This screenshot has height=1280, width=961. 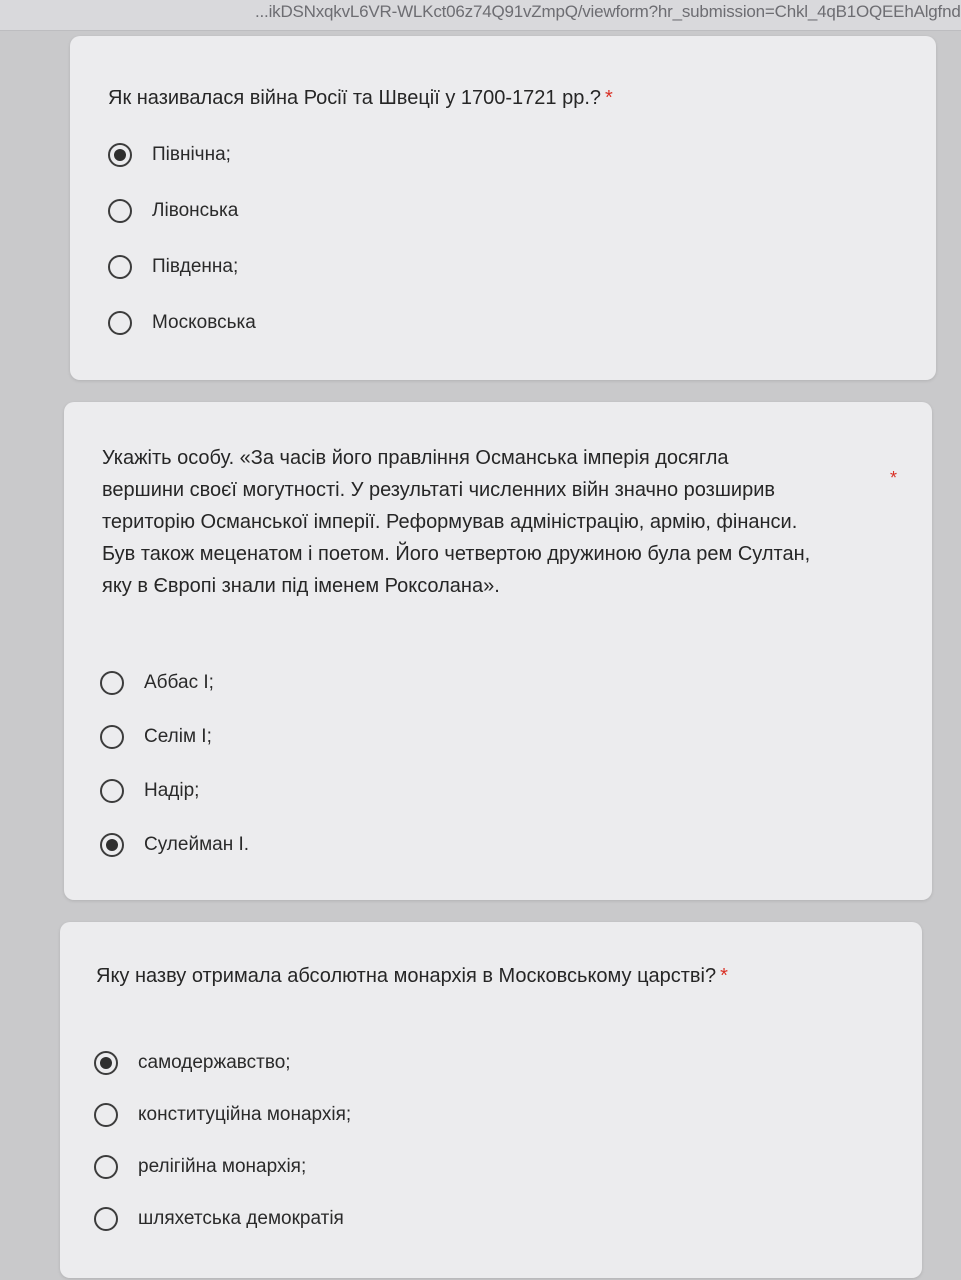 I want to click on radio-option: конституційна монархія;, so click(x=222, y=1115).